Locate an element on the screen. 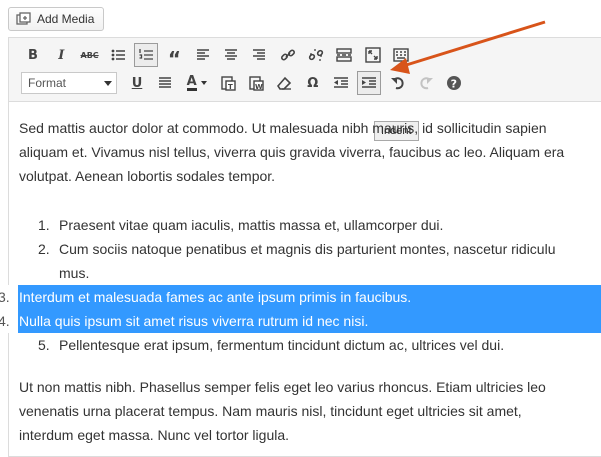 The image size is (601, 457). align-left-icon is located at coordinates (203, 55).